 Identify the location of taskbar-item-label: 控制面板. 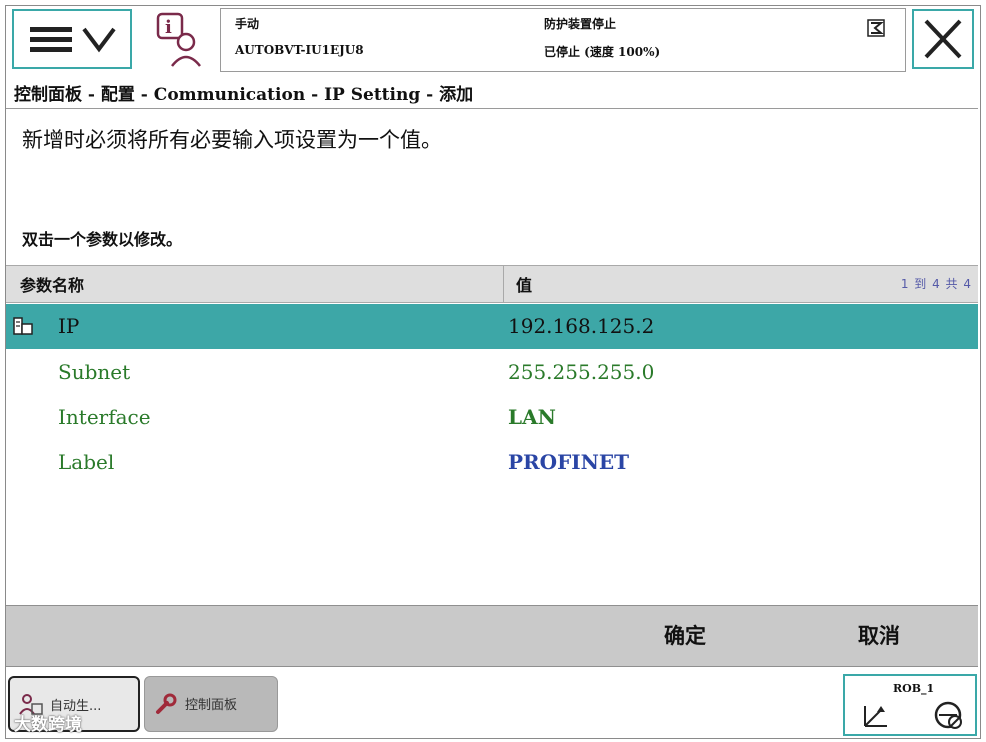
(211, 705).